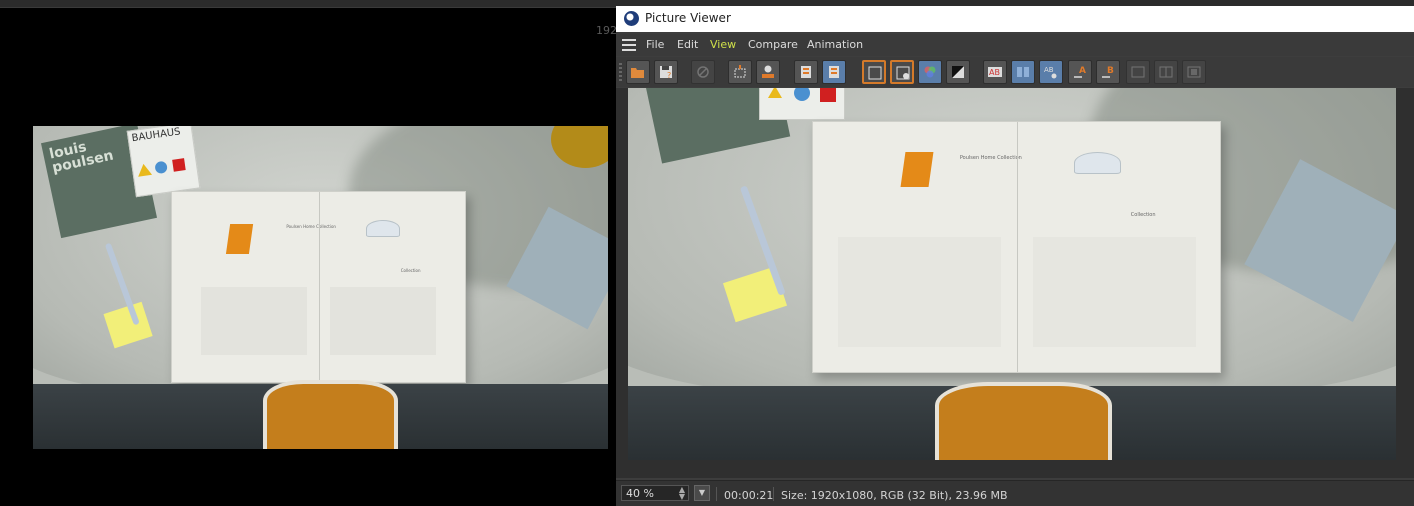 Image resolution: width=1414 pixels, height=506 pixels. I want to click on ab-icon: AB, so click(995, 72).